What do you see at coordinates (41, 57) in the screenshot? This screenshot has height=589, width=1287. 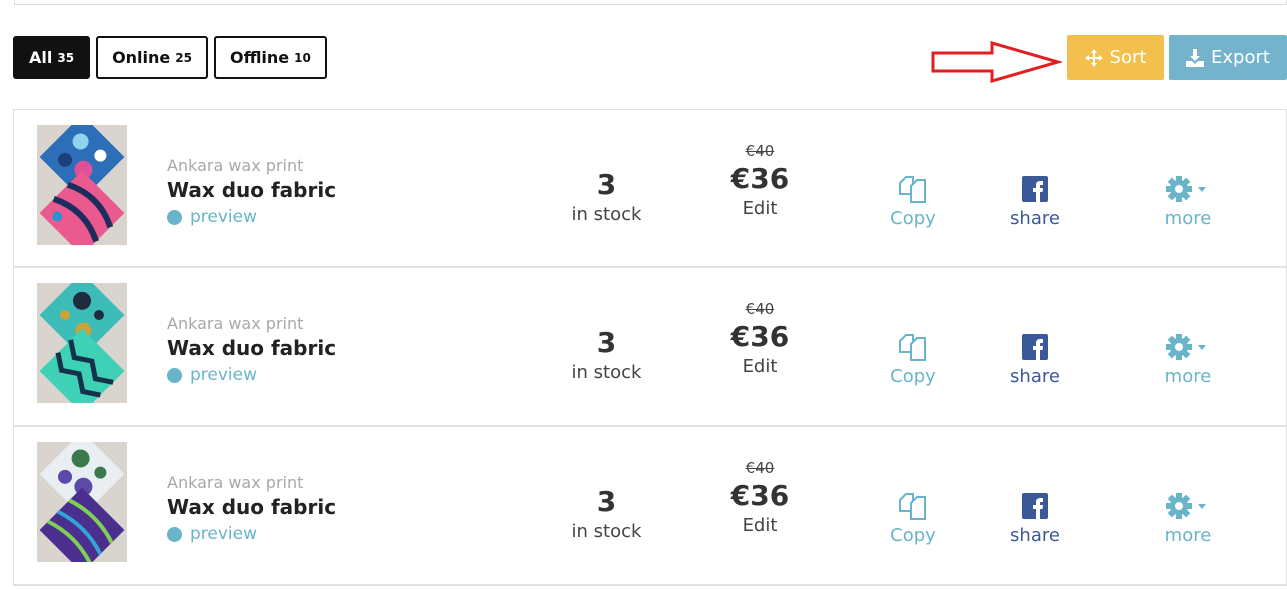 I see `filter-all-label: All` at bounding box center [41, 57].